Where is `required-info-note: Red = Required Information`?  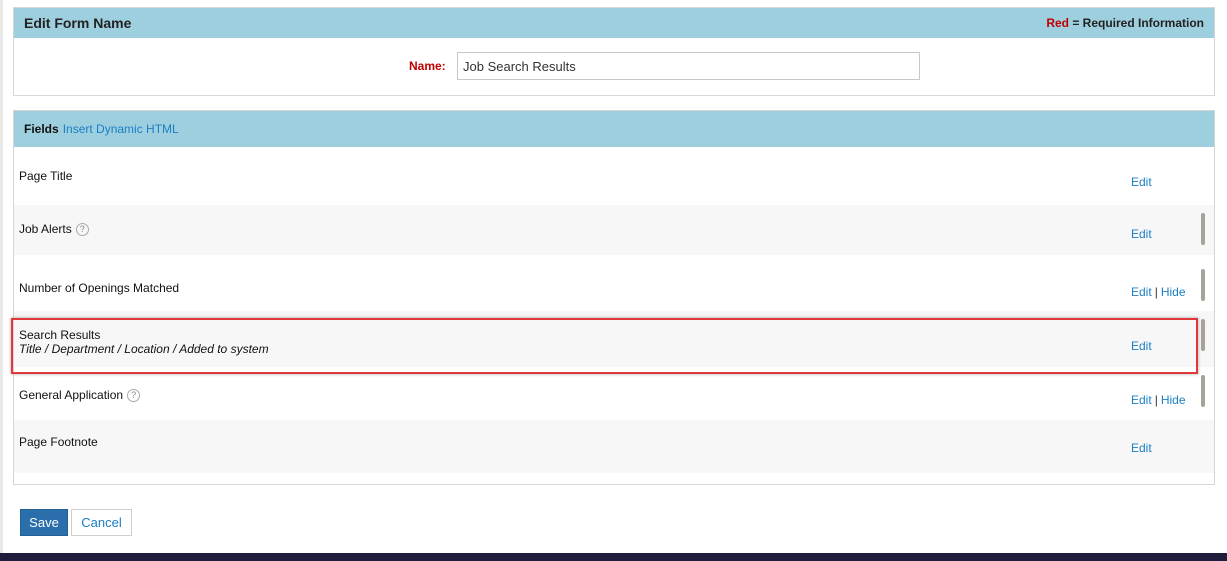 required-info-note: Red = Required Information is located at coordinates (1125, 23).